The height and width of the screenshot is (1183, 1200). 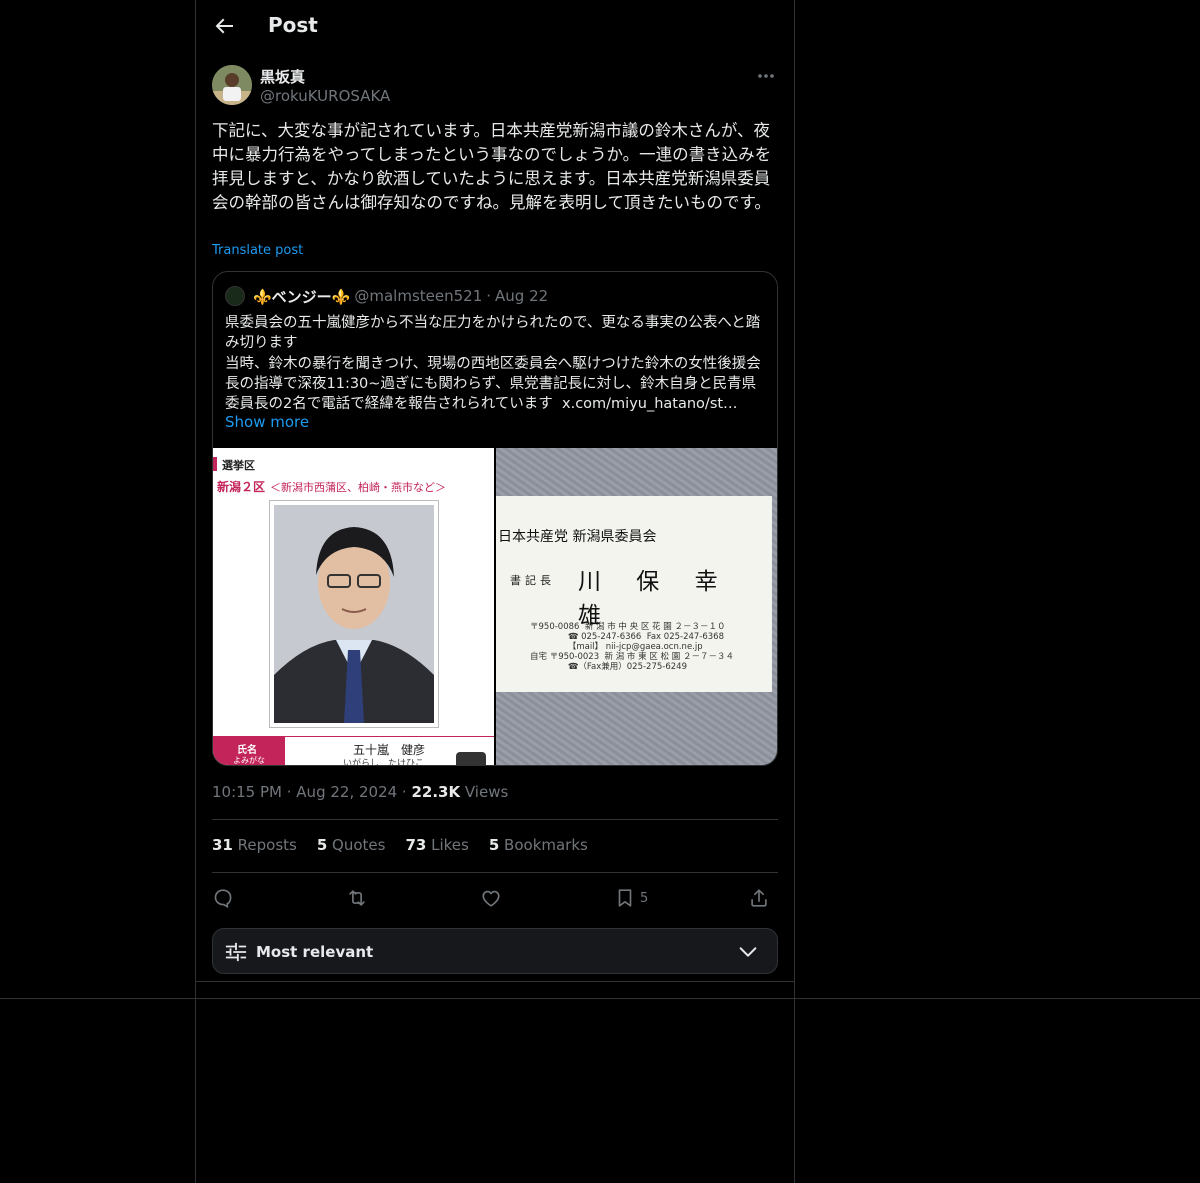 What do you see at coordinates (356, 845) in the screenshot?
I see `quotes-label: Quotes` at bounding box center [356, 845].